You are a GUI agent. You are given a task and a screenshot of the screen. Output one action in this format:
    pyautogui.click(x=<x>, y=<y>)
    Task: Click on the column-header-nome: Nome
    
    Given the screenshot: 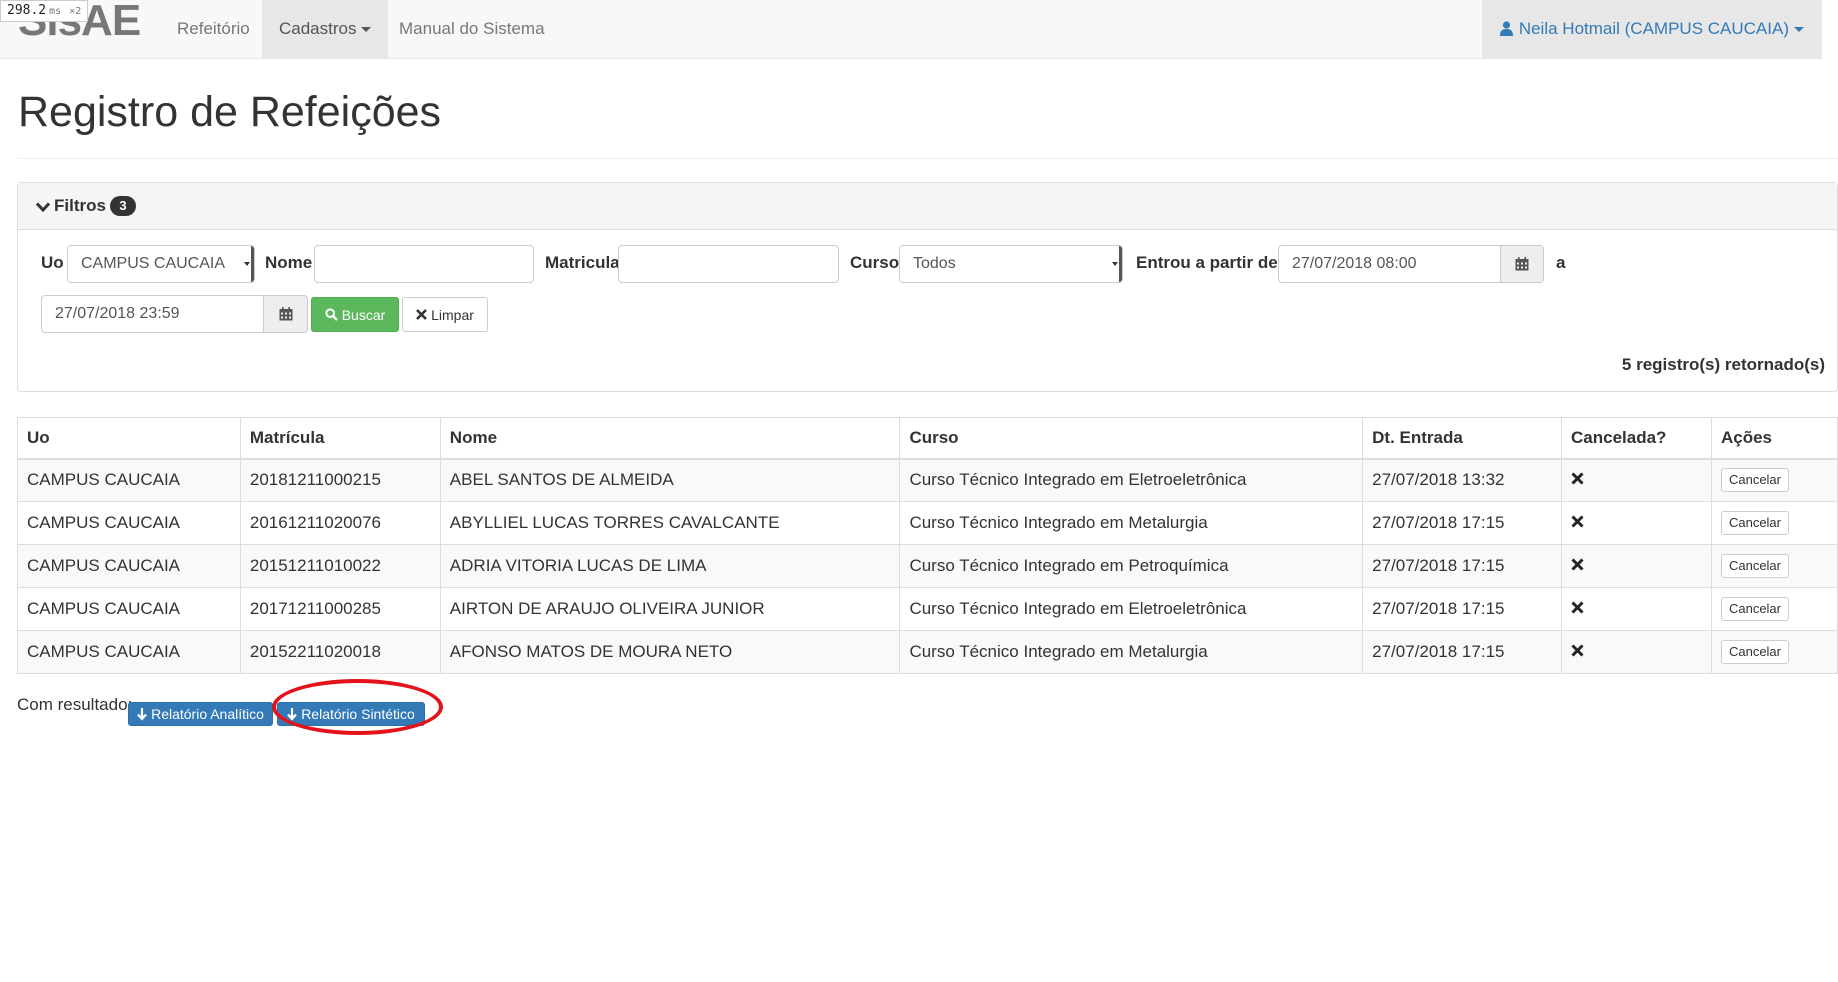 What is the action you would take?
    pyautogui.click(x=670, y=438)
    